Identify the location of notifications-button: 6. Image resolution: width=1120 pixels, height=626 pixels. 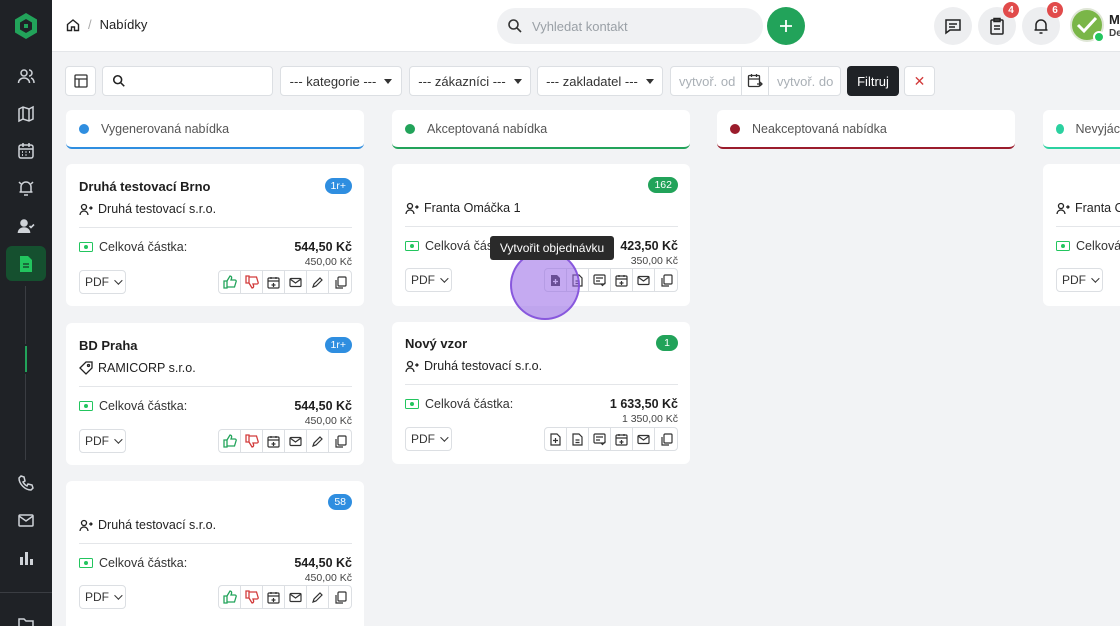
(1042, 23).